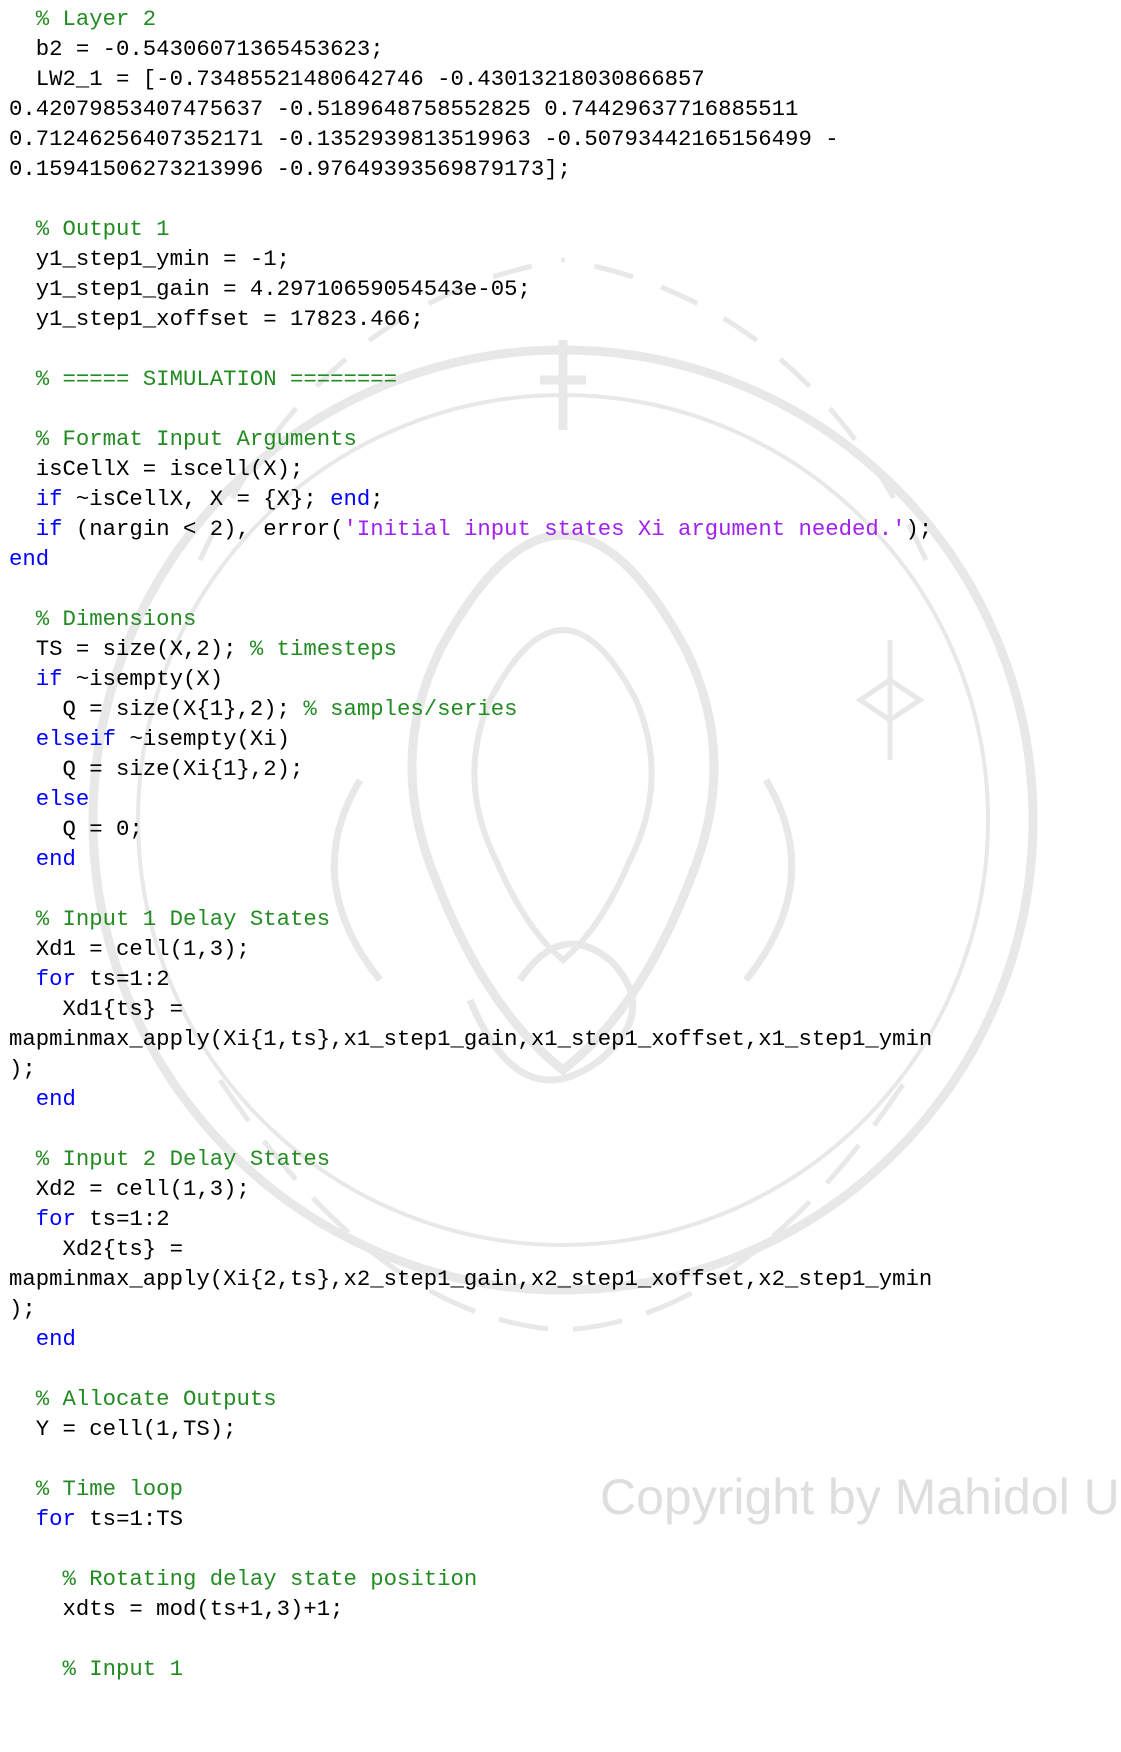  Describe the element at coordinates (470, 829) in the screenshot. I see `code-line: Q = 0;` at that location.